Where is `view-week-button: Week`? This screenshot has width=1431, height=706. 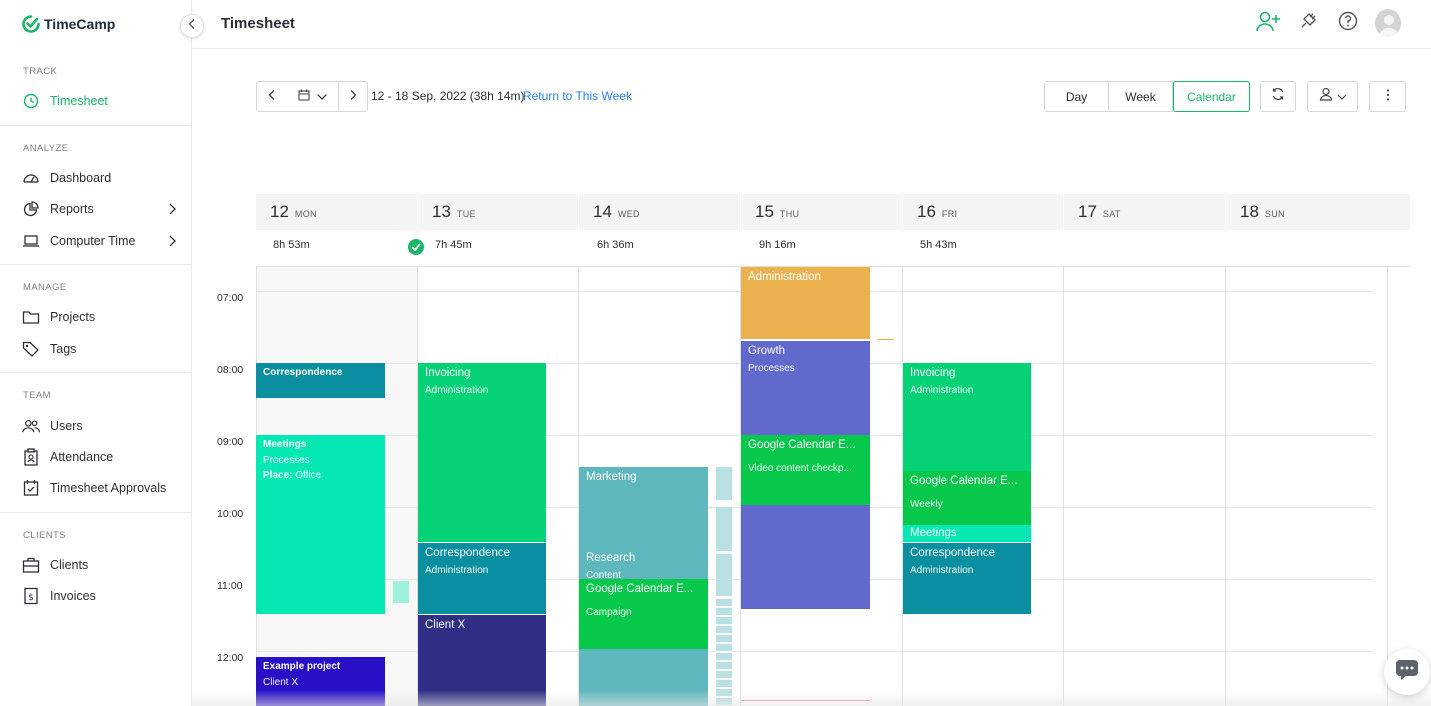 view-week-button: Week is located at coordinates (1141, 96).